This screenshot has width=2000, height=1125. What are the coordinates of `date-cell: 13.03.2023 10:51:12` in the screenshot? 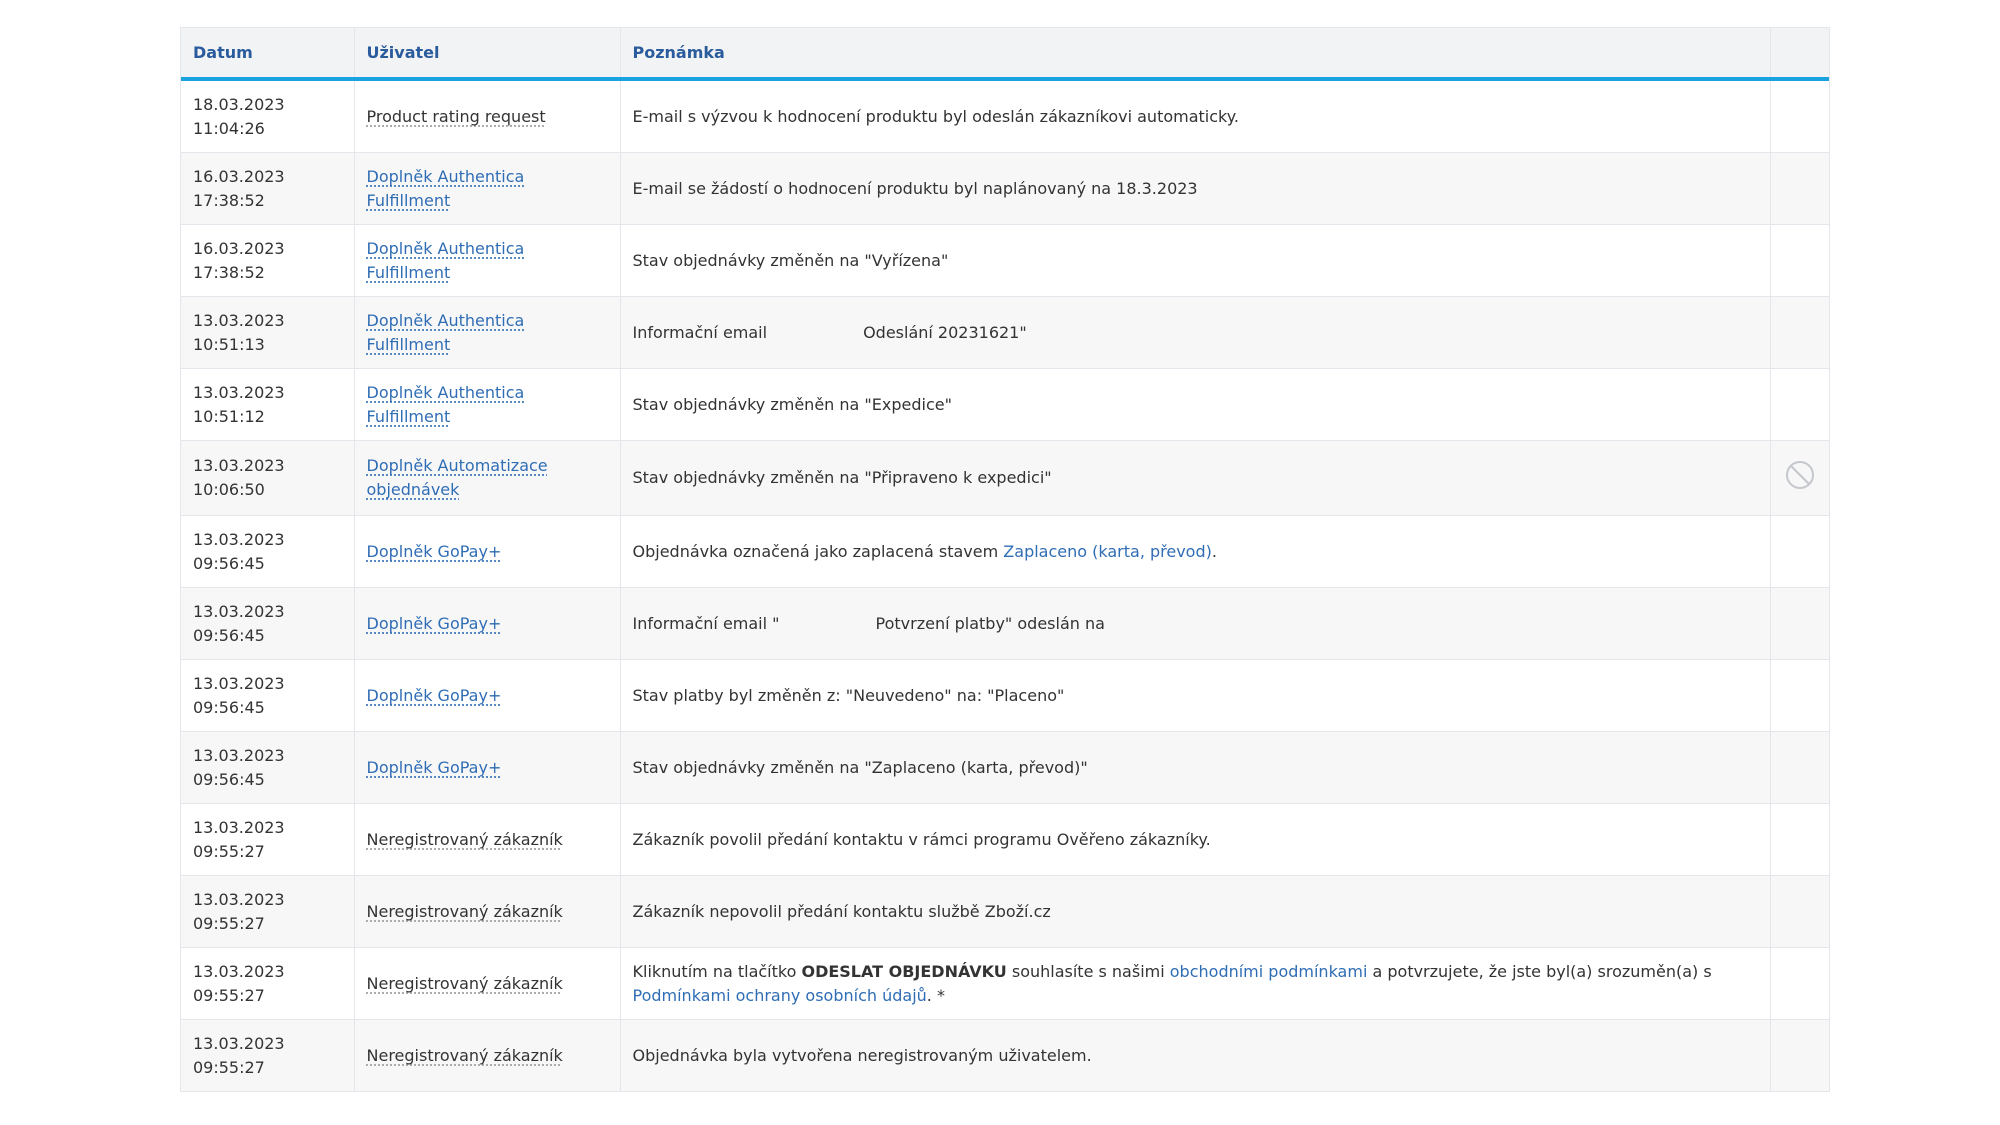 It's located at (268, 404).